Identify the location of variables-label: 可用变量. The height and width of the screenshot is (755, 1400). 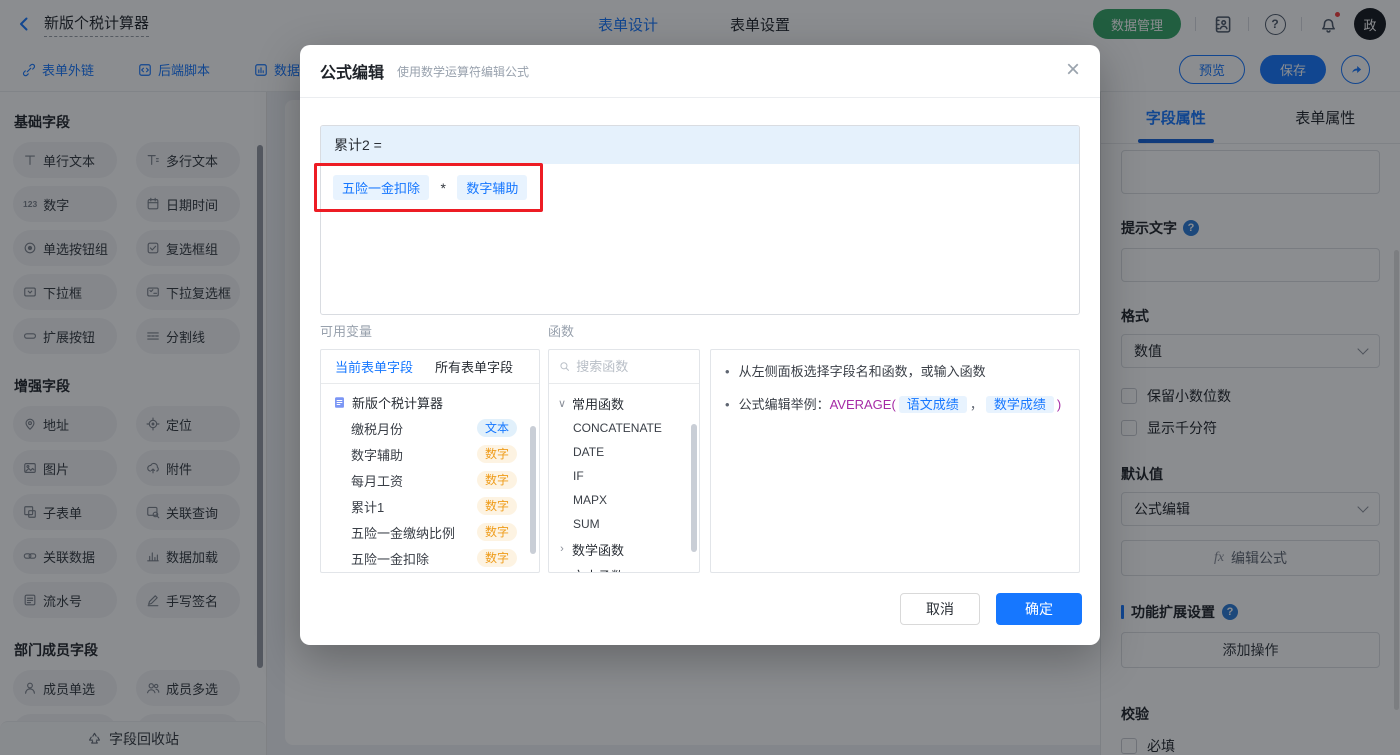
(346, 331).